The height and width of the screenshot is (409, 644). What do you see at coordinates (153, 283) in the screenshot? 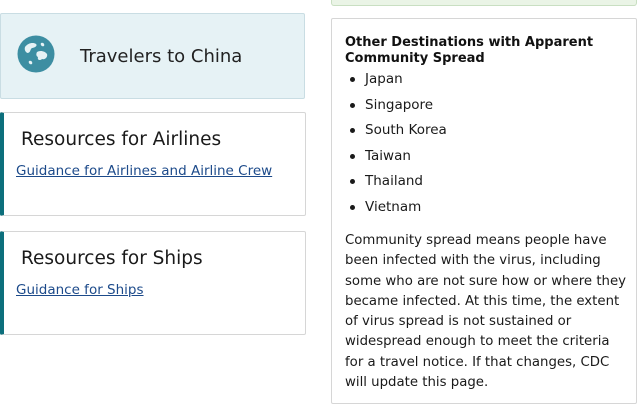
I see `ships-resources-card: Resources for Ships Guidance for Ships` at bounding box center [153, 283].